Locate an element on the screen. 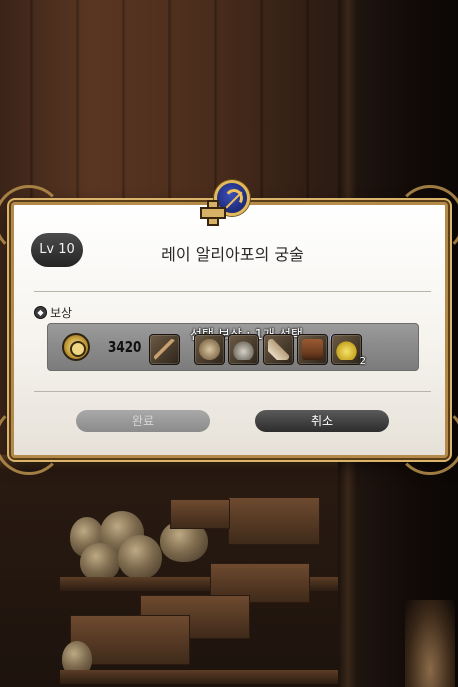 This screenshot has height=687, width=458. reward-label-text: 보상 is located at coordinates (61, 312).